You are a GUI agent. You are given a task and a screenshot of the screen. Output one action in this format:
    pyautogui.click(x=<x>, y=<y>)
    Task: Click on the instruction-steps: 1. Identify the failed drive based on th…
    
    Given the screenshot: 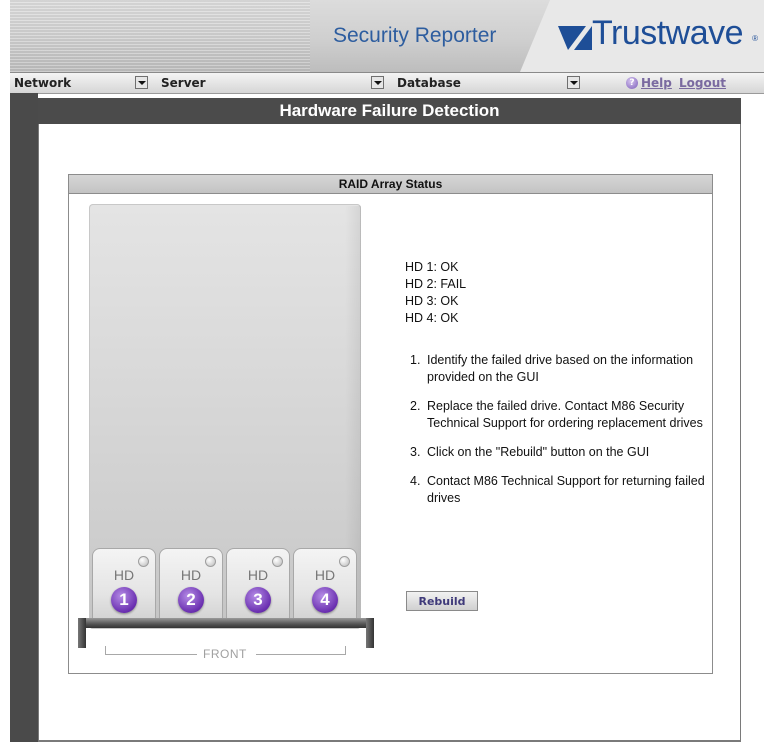 What is the action you would take?
    pyautogui.click(x=560, y=435)
    